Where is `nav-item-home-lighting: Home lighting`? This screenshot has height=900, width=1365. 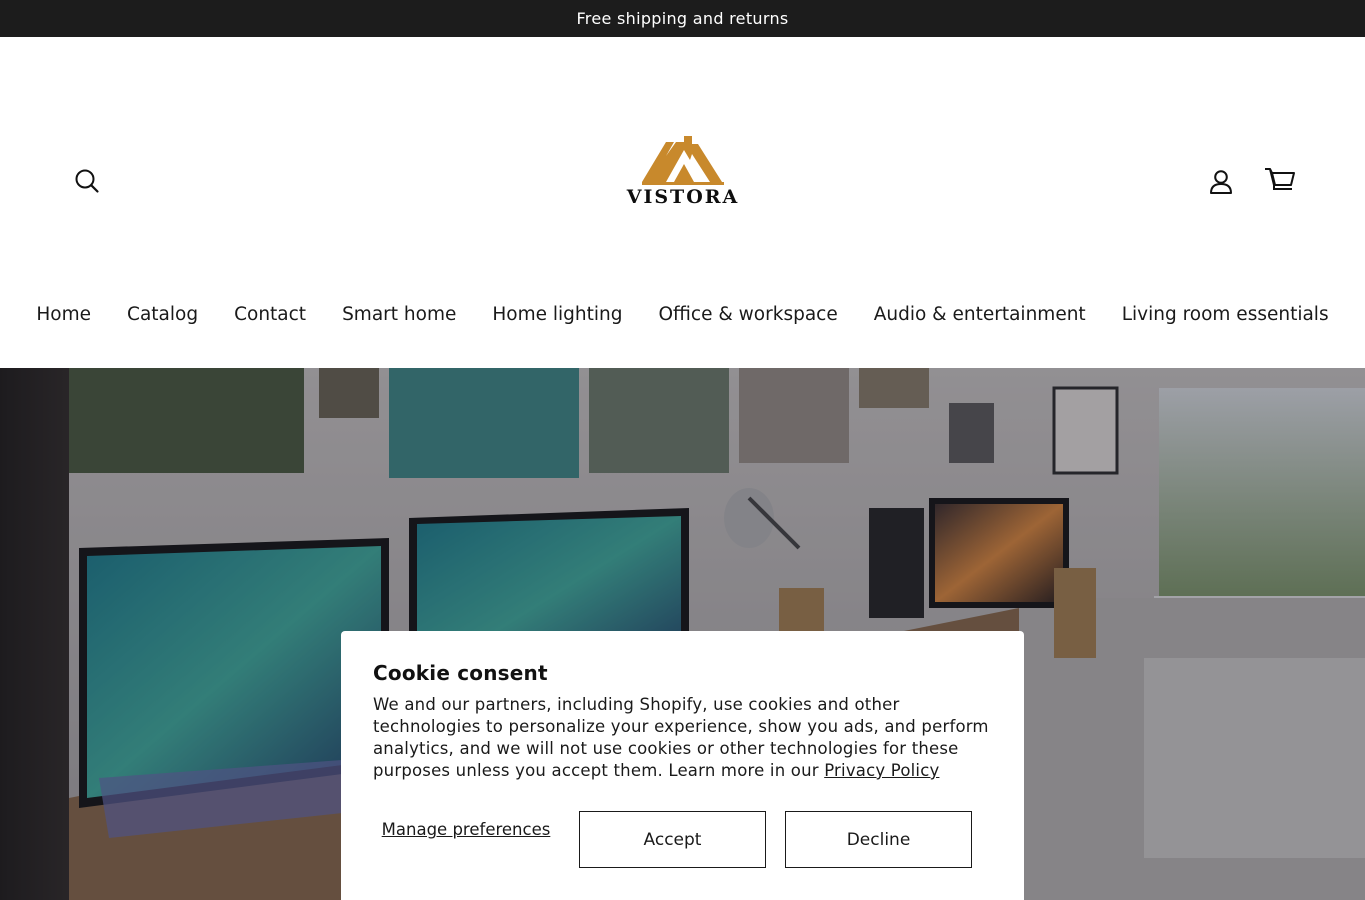 nav-item-home-lighting: Home lighting is located at coordinates (557, 315).